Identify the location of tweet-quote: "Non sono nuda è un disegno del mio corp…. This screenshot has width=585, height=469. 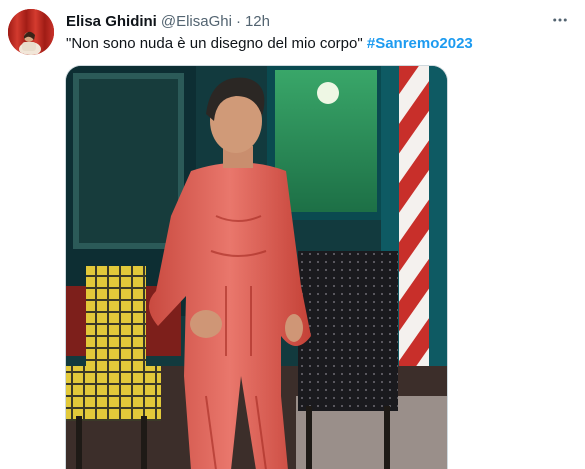
(214, 43).